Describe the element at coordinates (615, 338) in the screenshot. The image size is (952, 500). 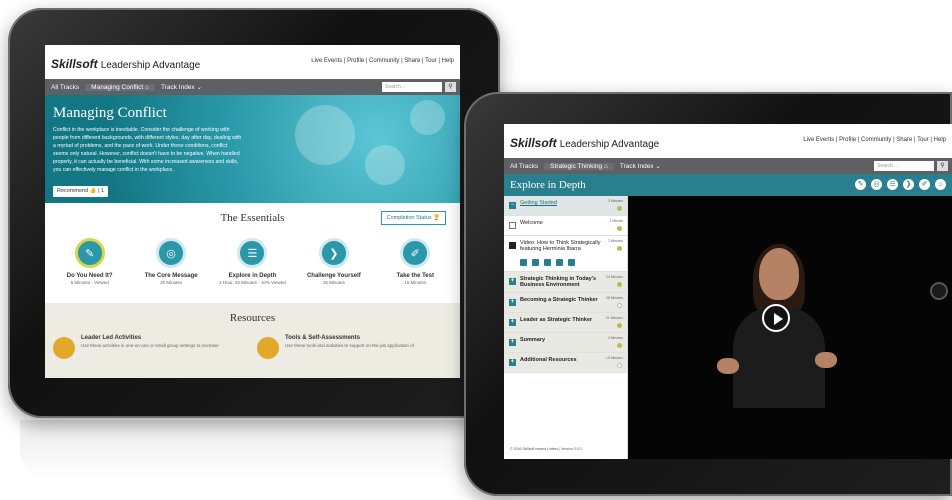
I see `item-duration: 2 Minutes` at that location.